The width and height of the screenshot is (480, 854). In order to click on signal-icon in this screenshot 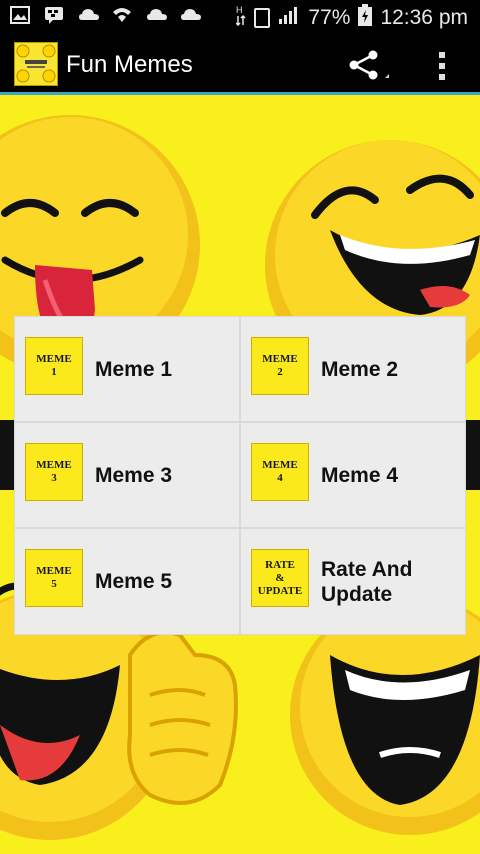, I will do `click(289, 18)`.